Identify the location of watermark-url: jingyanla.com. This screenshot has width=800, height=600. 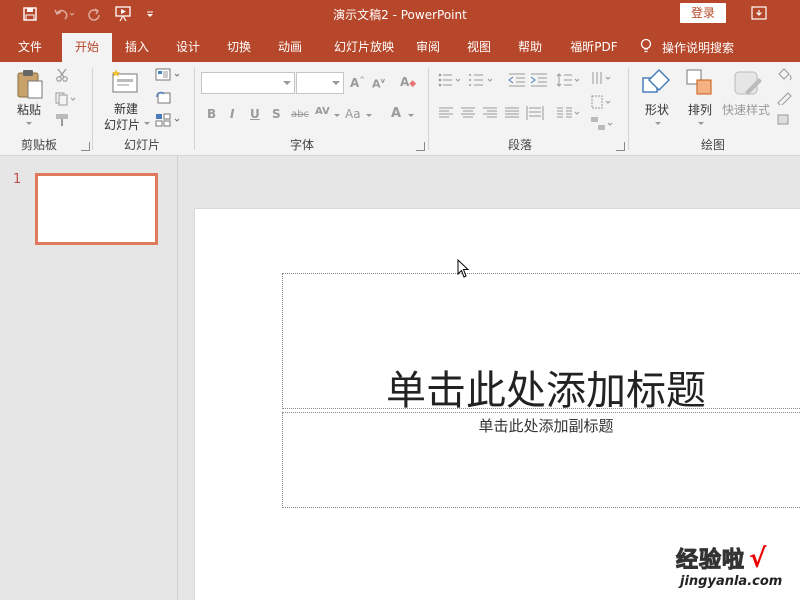
(731, 581).